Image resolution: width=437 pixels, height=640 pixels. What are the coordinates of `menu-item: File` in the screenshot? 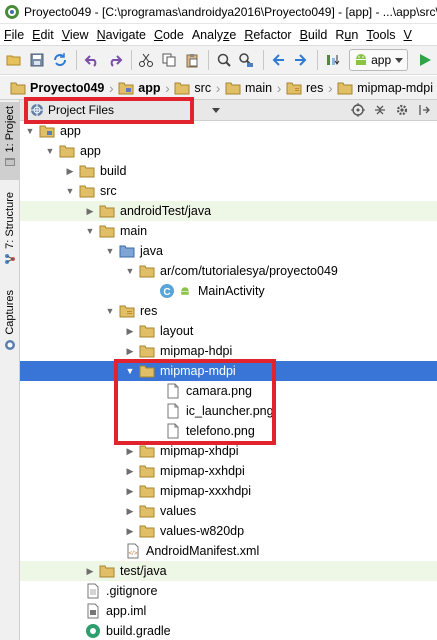 It's located at (14, 35).